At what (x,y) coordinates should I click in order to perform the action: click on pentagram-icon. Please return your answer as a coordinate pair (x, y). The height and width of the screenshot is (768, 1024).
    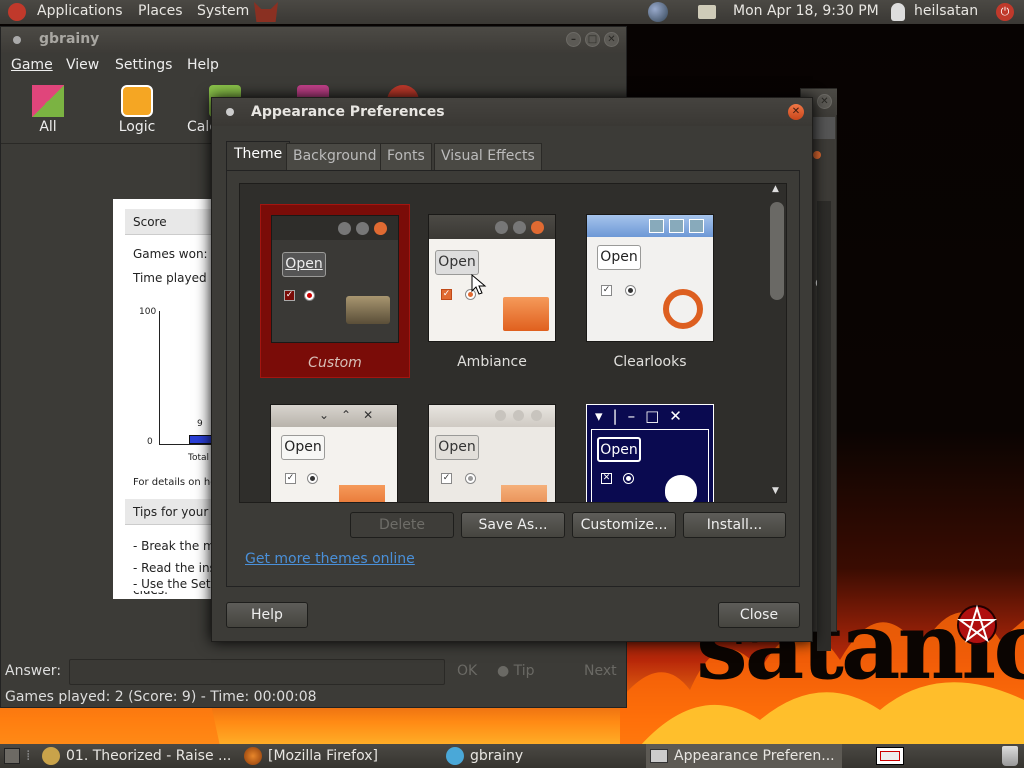
    Looking at the image, I should click on (977, 625).